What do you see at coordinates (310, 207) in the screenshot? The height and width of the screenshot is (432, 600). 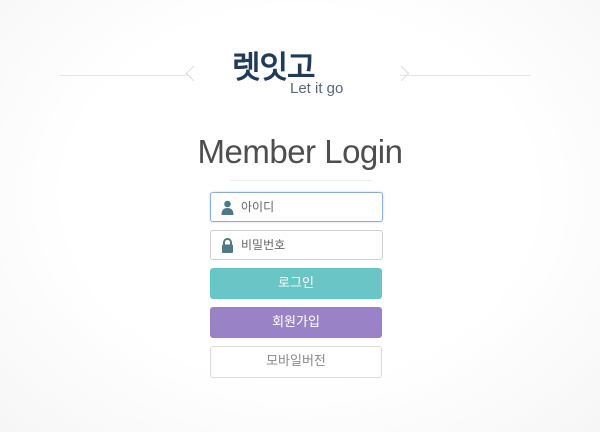 I see `id-input` at bounding box center [310, 207].